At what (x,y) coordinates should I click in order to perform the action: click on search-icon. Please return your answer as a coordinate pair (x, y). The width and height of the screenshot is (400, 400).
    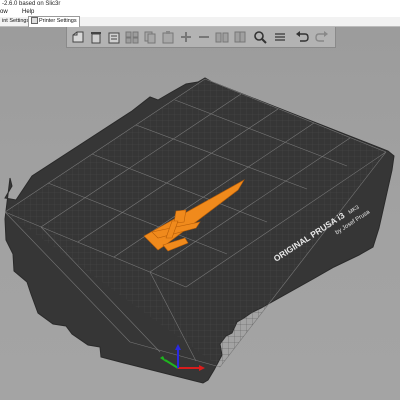
    Looking at the image, I should click on (260, 37).